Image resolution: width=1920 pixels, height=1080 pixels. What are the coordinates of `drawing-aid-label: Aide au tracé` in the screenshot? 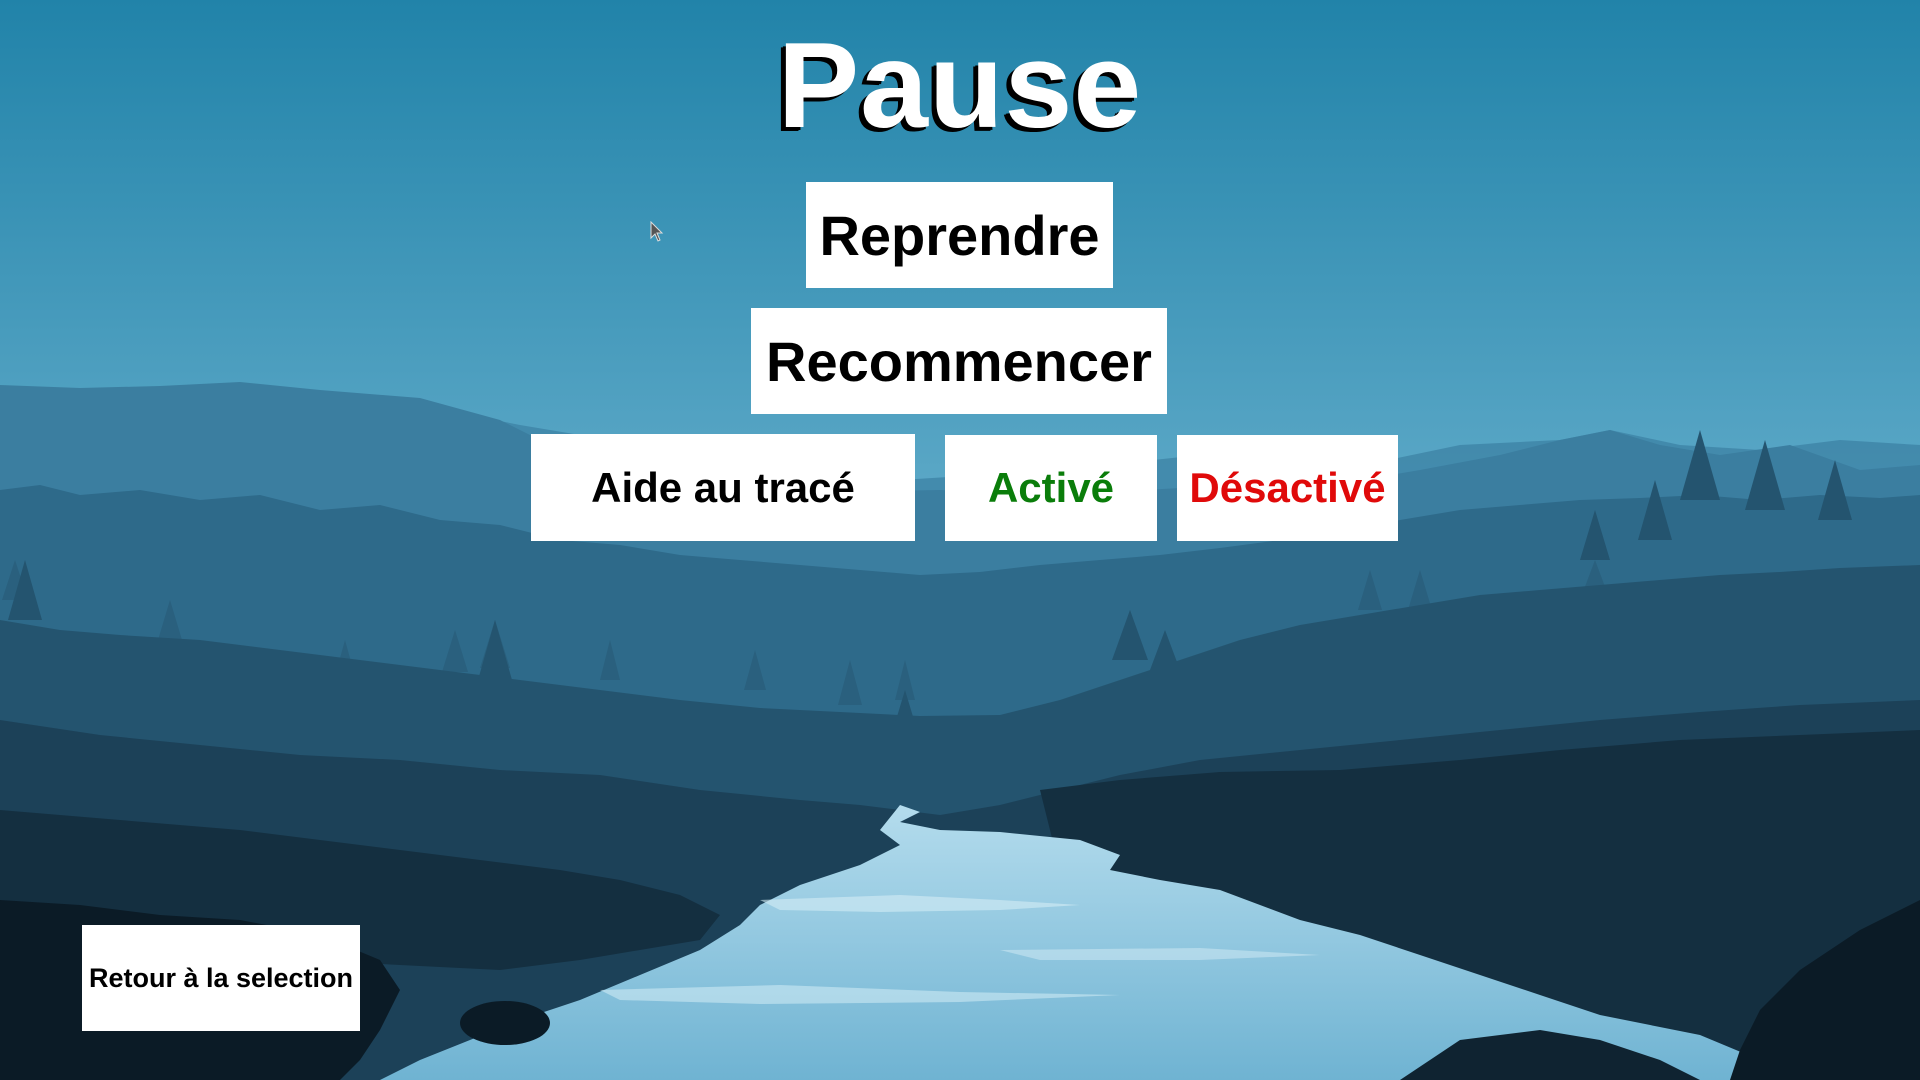 It's located at (723, 487).